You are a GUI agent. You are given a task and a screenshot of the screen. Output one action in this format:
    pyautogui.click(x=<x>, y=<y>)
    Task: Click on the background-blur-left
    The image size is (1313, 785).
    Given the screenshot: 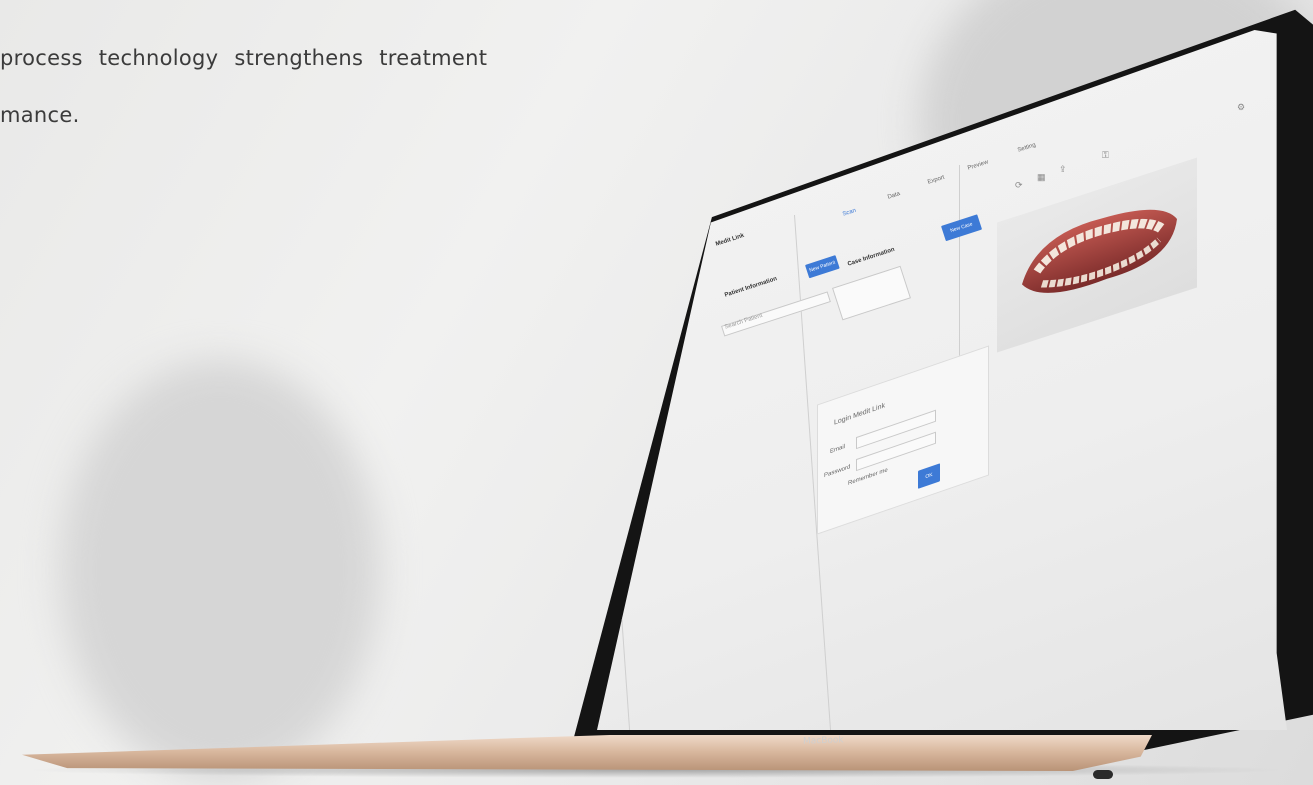 What is the action you would take?
    pyautogui.click(x=220, y=570)
    